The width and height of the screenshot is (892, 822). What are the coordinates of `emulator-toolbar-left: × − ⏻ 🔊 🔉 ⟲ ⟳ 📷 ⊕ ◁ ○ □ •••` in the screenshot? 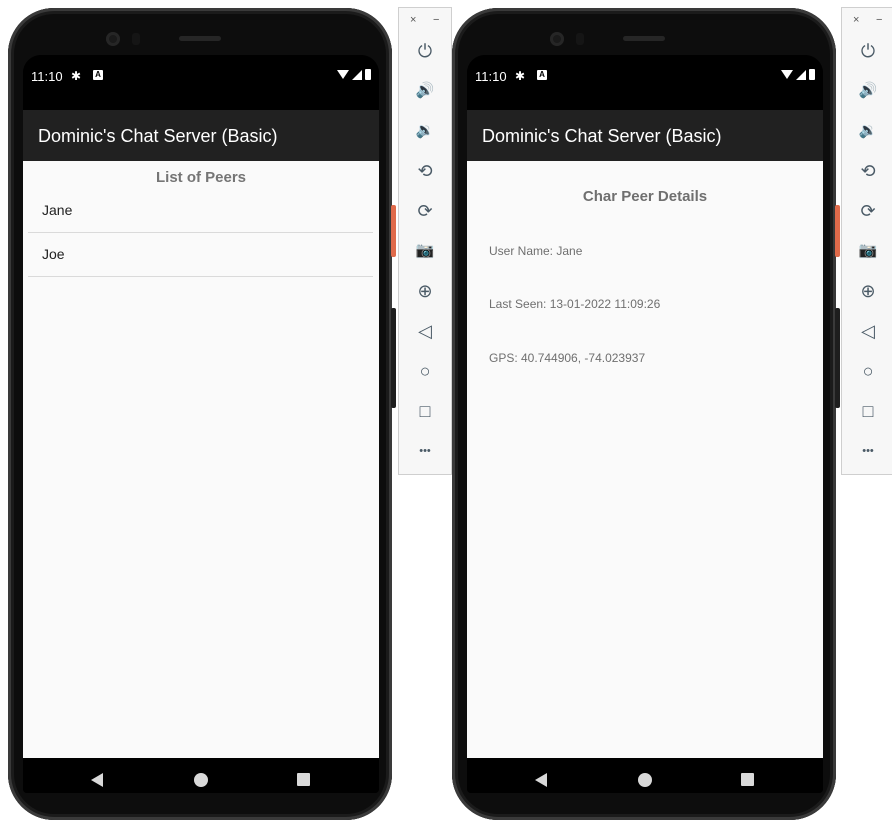 It's located at (425, 241).